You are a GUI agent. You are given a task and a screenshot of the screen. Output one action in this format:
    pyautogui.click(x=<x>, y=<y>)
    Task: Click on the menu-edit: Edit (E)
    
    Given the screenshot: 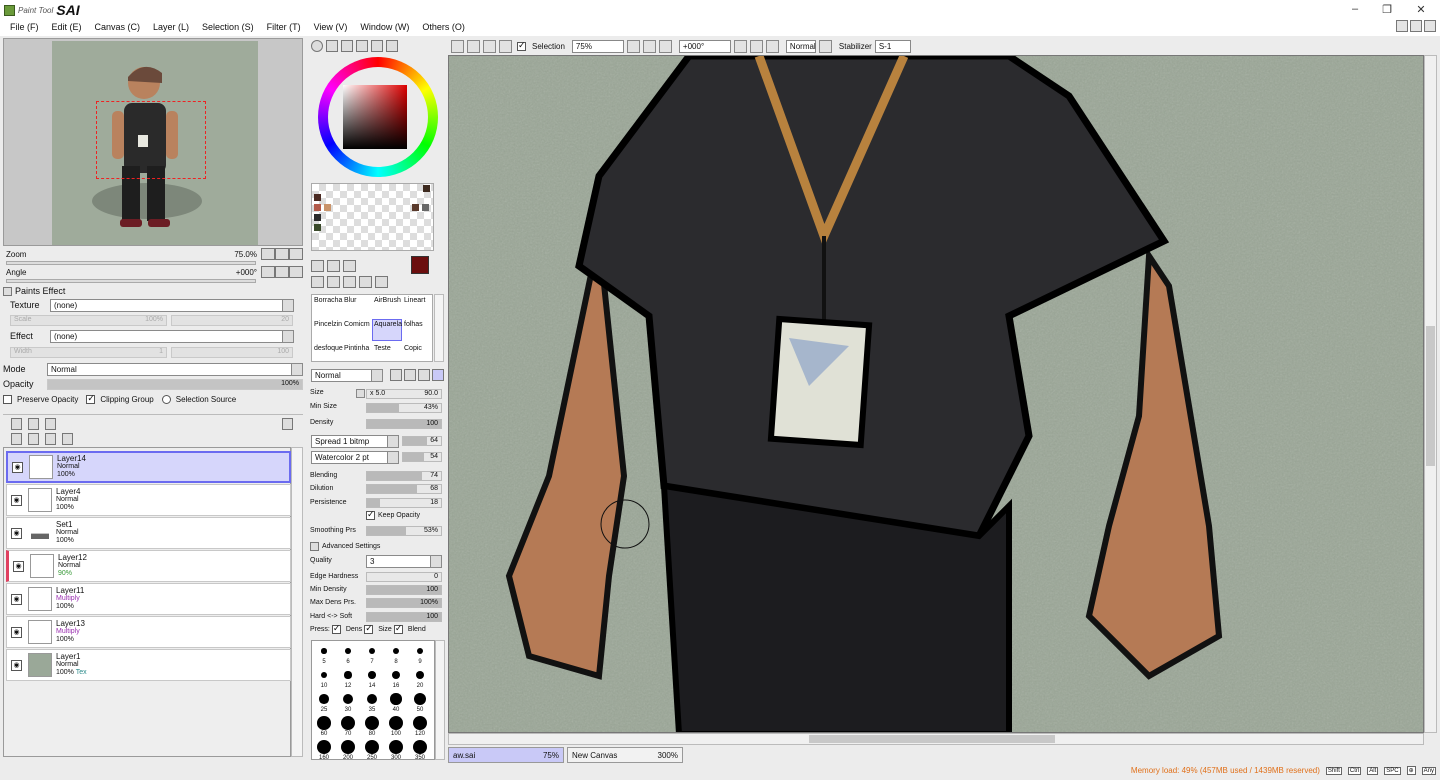 What is the action you would take?
    pyautogui.click(x=67, y=27)
    